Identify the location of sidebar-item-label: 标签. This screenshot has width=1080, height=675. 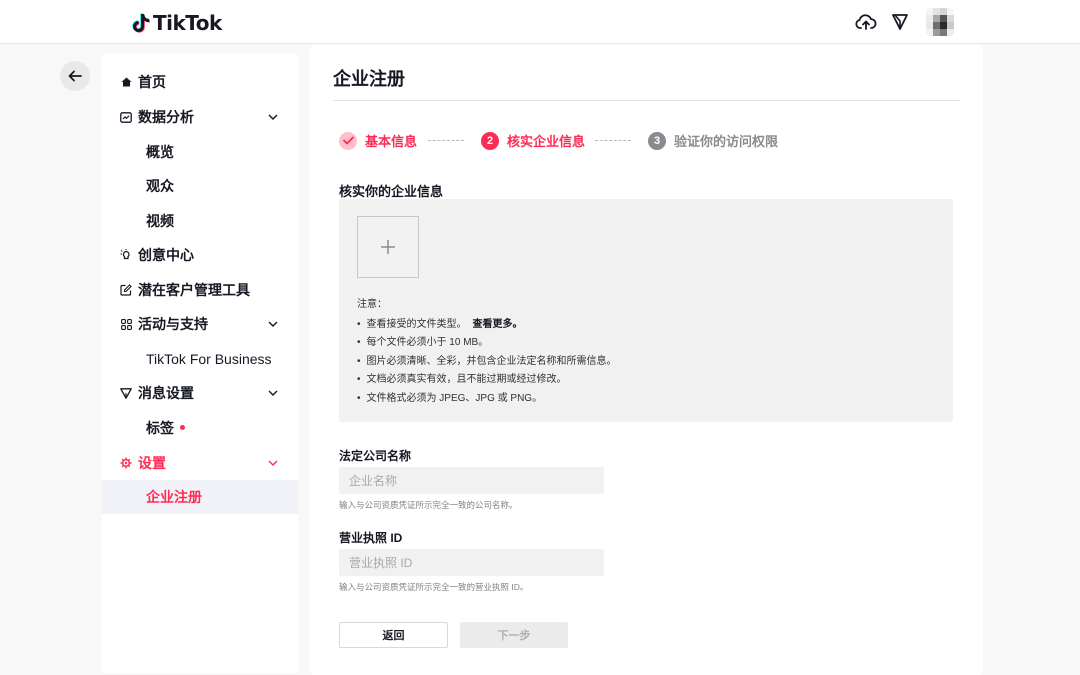
(165, 428).